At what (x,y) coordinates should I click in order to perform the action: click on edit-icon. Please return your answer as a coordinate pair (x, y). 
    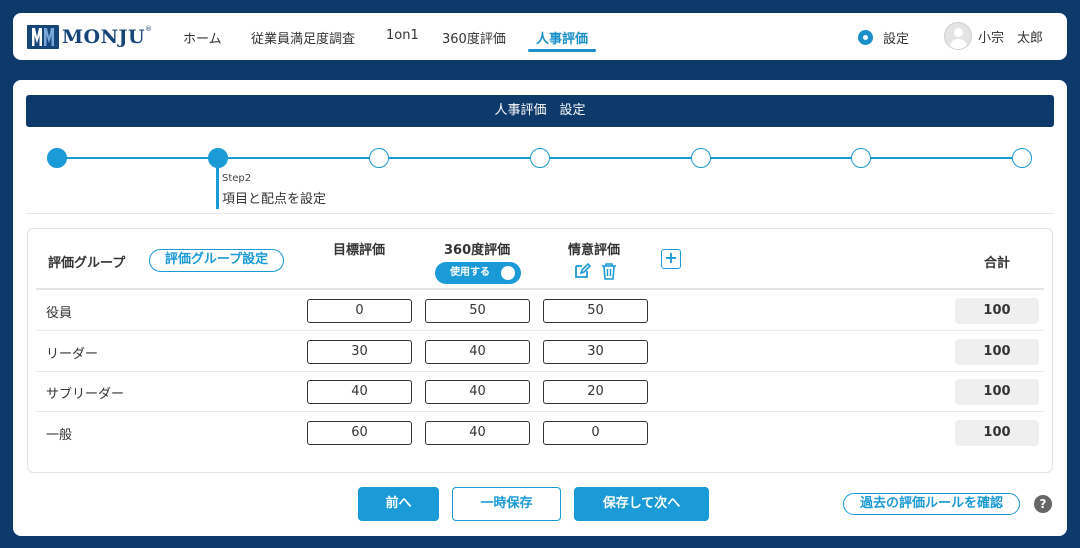
    Looking at the image, I should click on (582, 271).